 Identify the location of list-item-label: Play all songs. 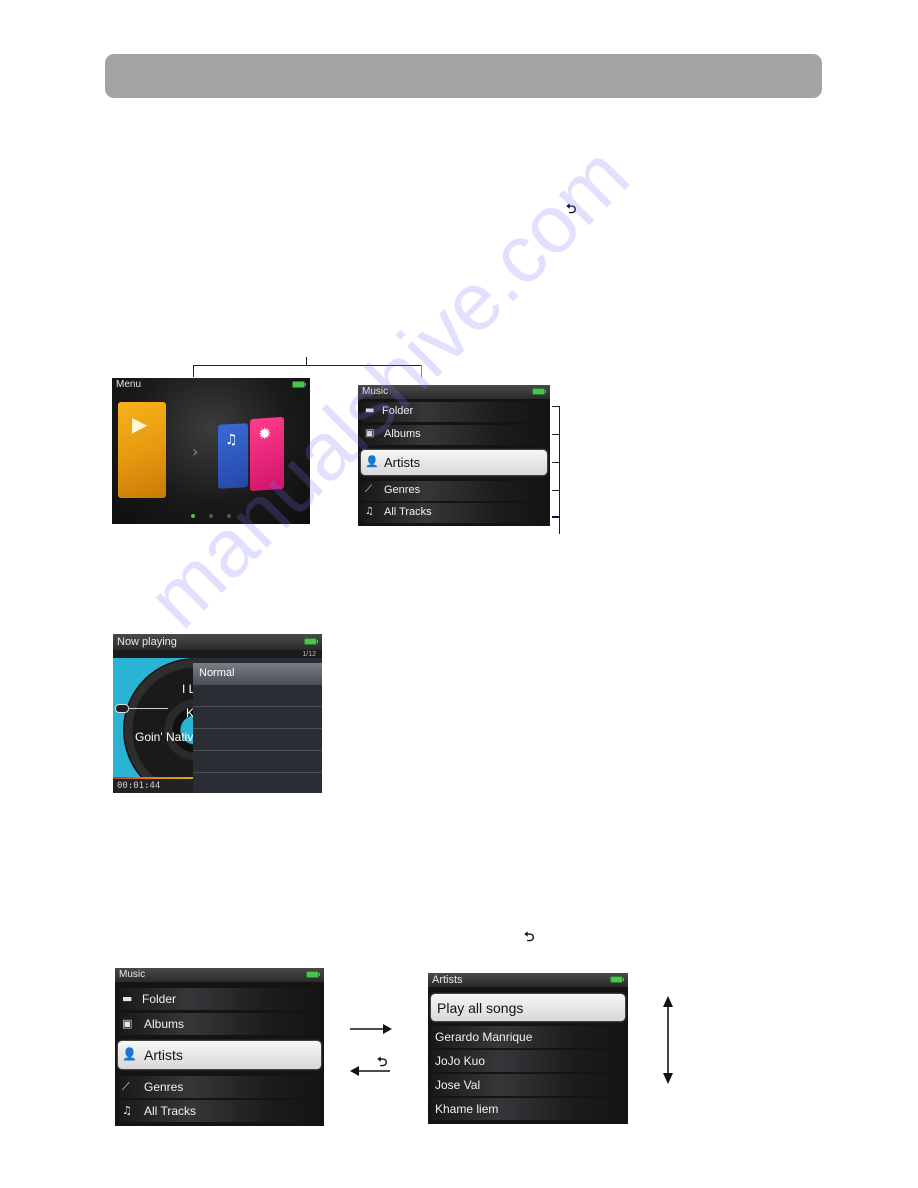
(480, 1008).